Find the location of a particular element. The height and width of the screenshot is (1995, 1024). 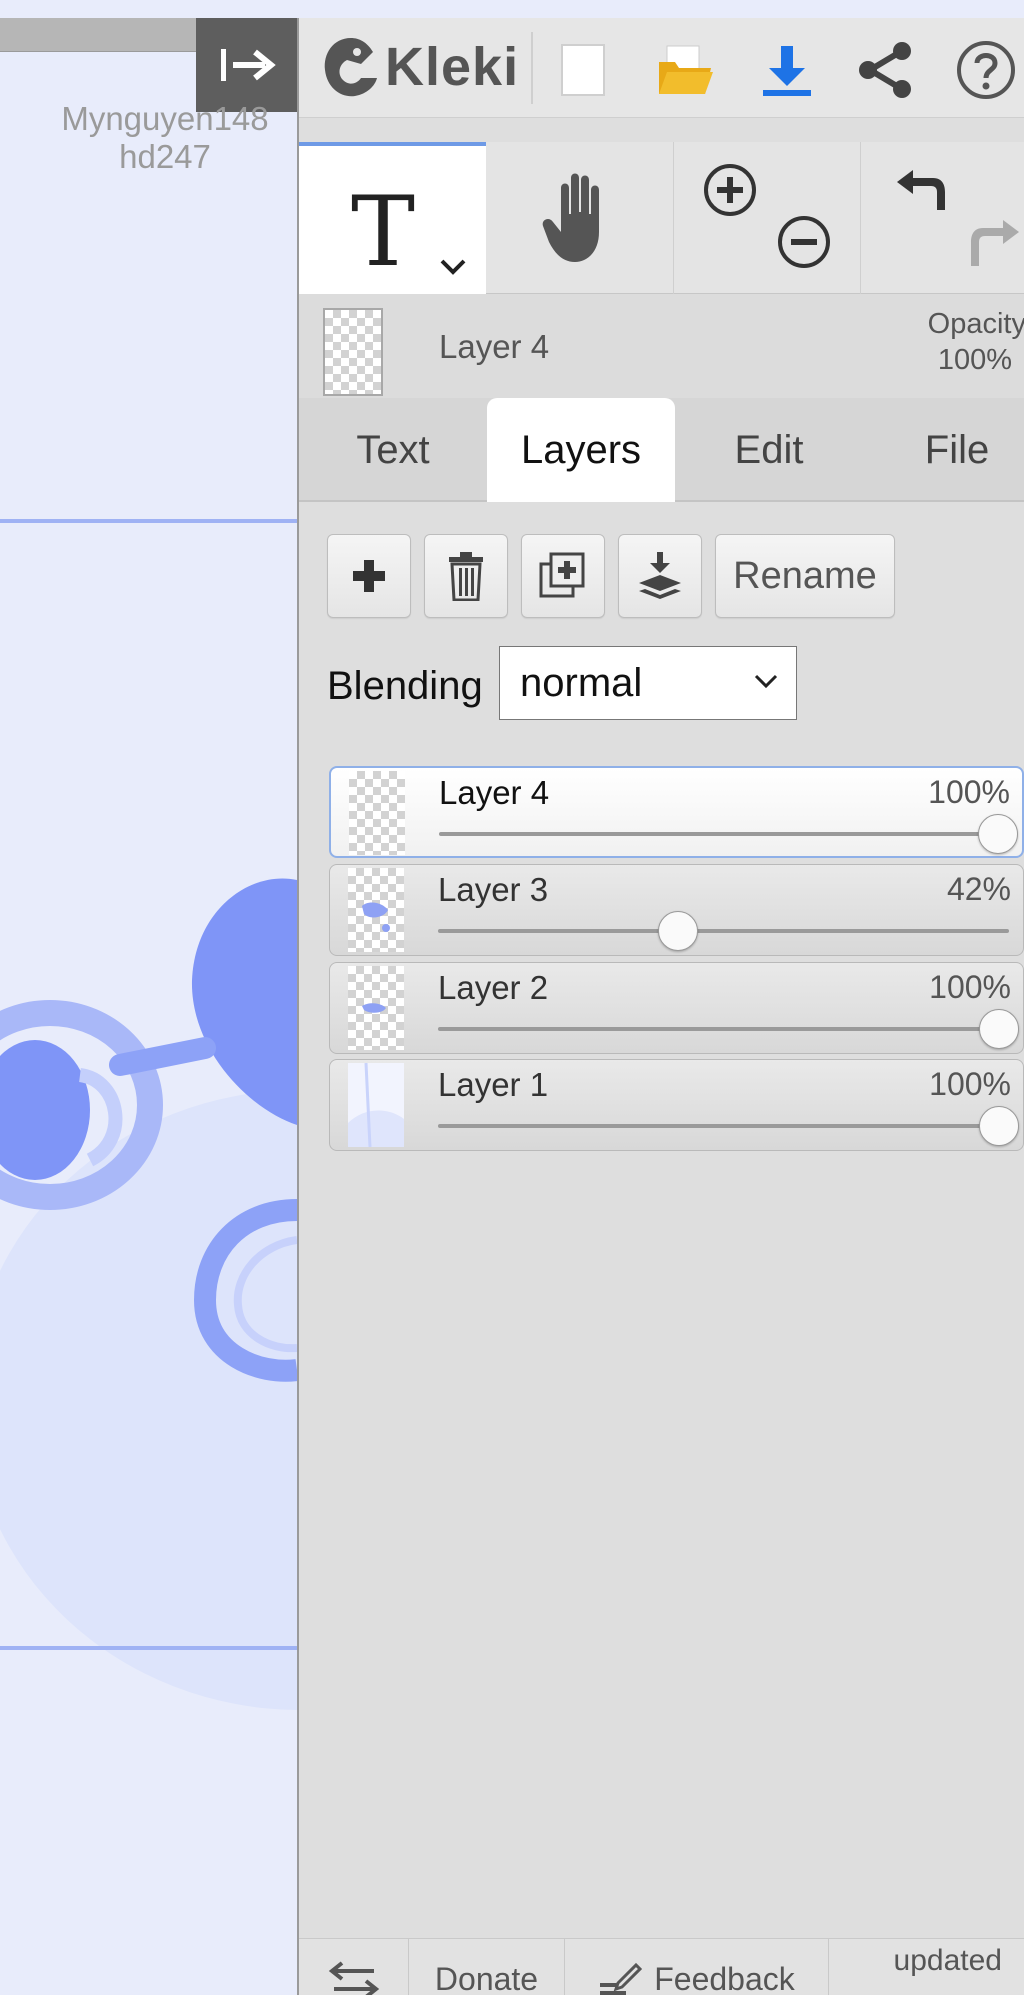

credit-line-1: Mynguyen148 is located at coordinates (165, 118).